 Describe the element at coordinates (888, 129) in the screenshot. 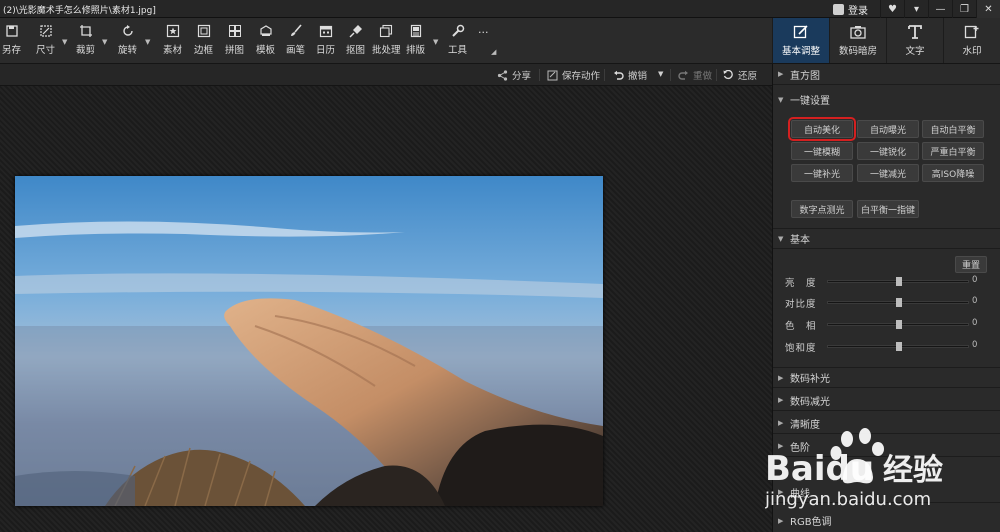

I see `auto-exposure-button: 自动曝光` at that location.